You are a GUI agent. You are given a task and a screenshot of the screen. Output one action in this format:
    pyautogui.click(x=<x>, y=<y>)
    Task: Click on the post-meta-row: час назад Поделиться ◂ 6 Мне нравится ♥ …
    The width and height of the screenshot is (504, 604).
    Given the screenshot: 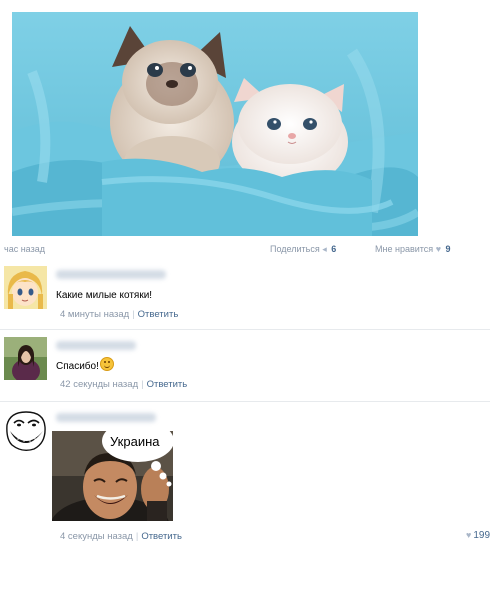 What is the action you would take?
    pyautogui.click(x=252, y=251)
    